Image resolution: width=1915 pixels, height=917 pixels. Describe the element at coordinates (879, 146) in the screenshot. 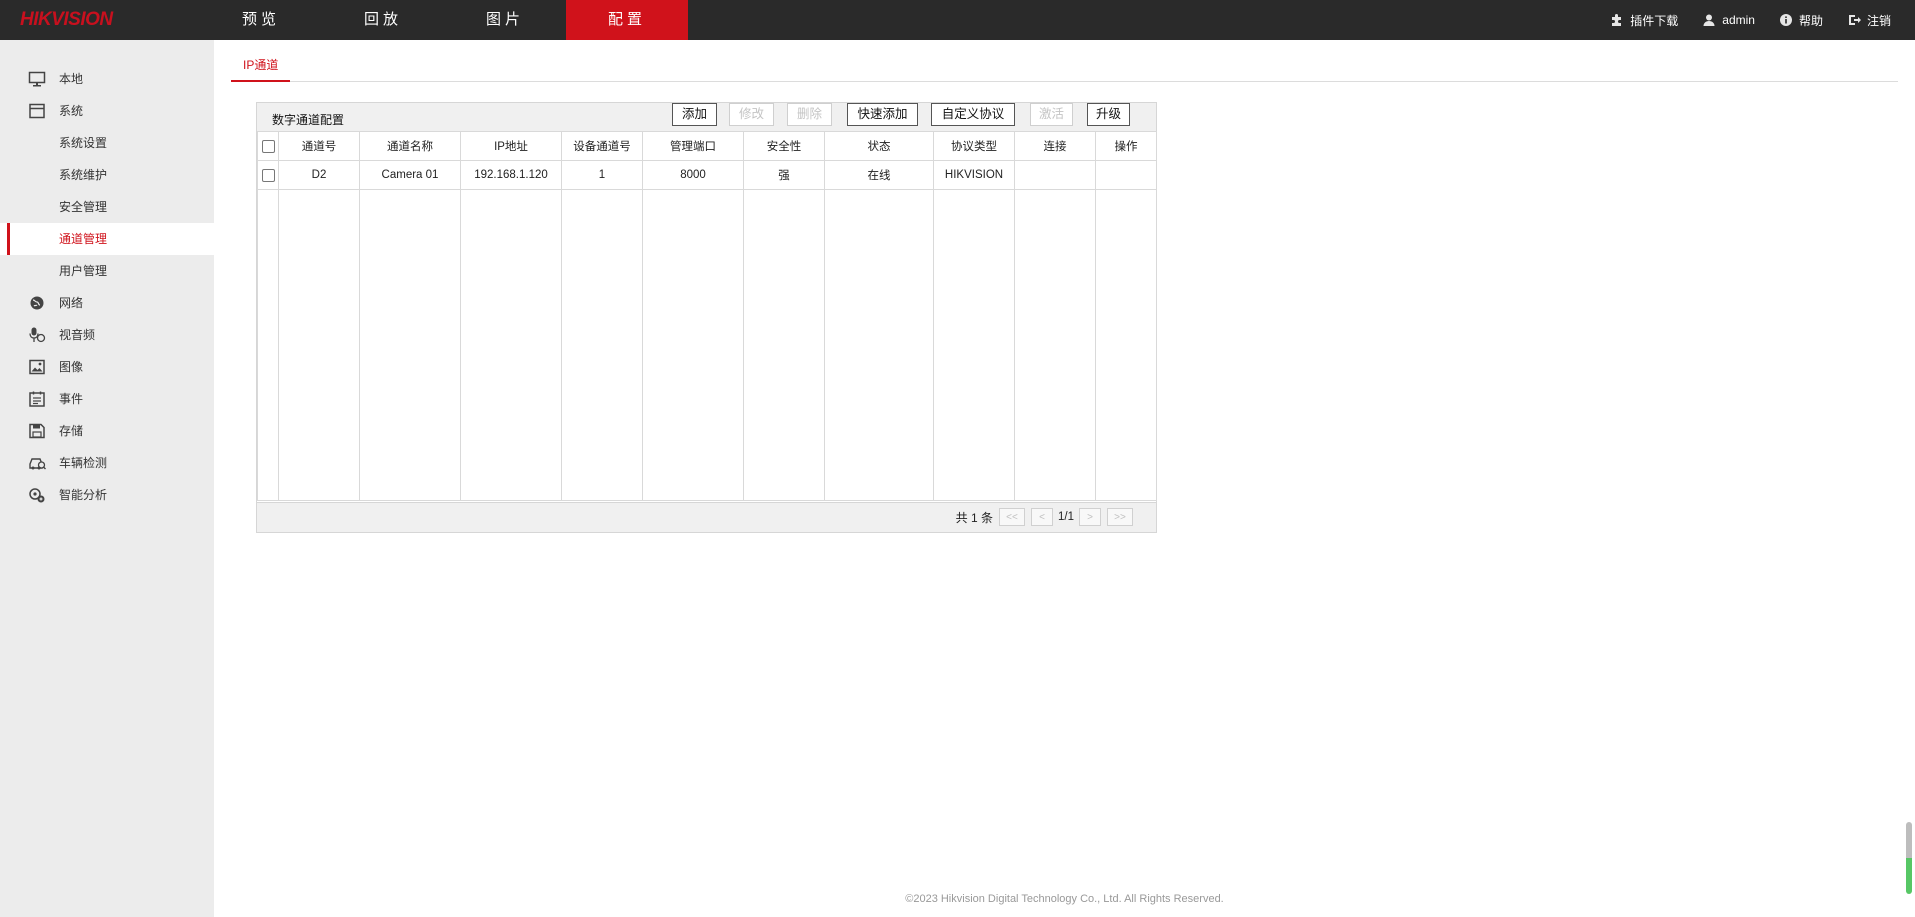

I see `column-header: 状态` at that location.